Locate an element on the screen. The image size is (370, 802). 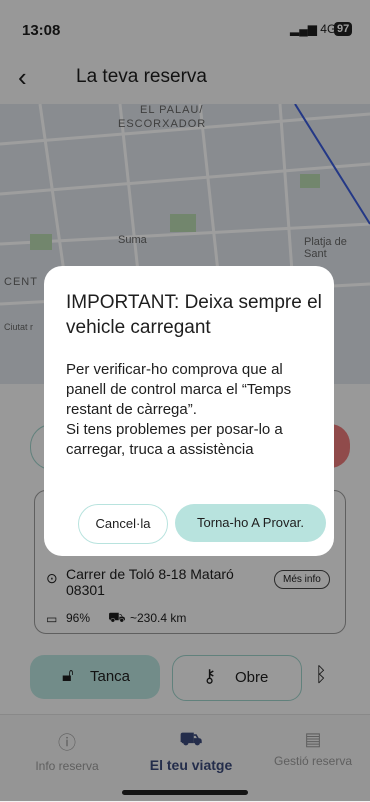
retry-button: Torna-ho A Provar. is located at coordinates (250, 523).